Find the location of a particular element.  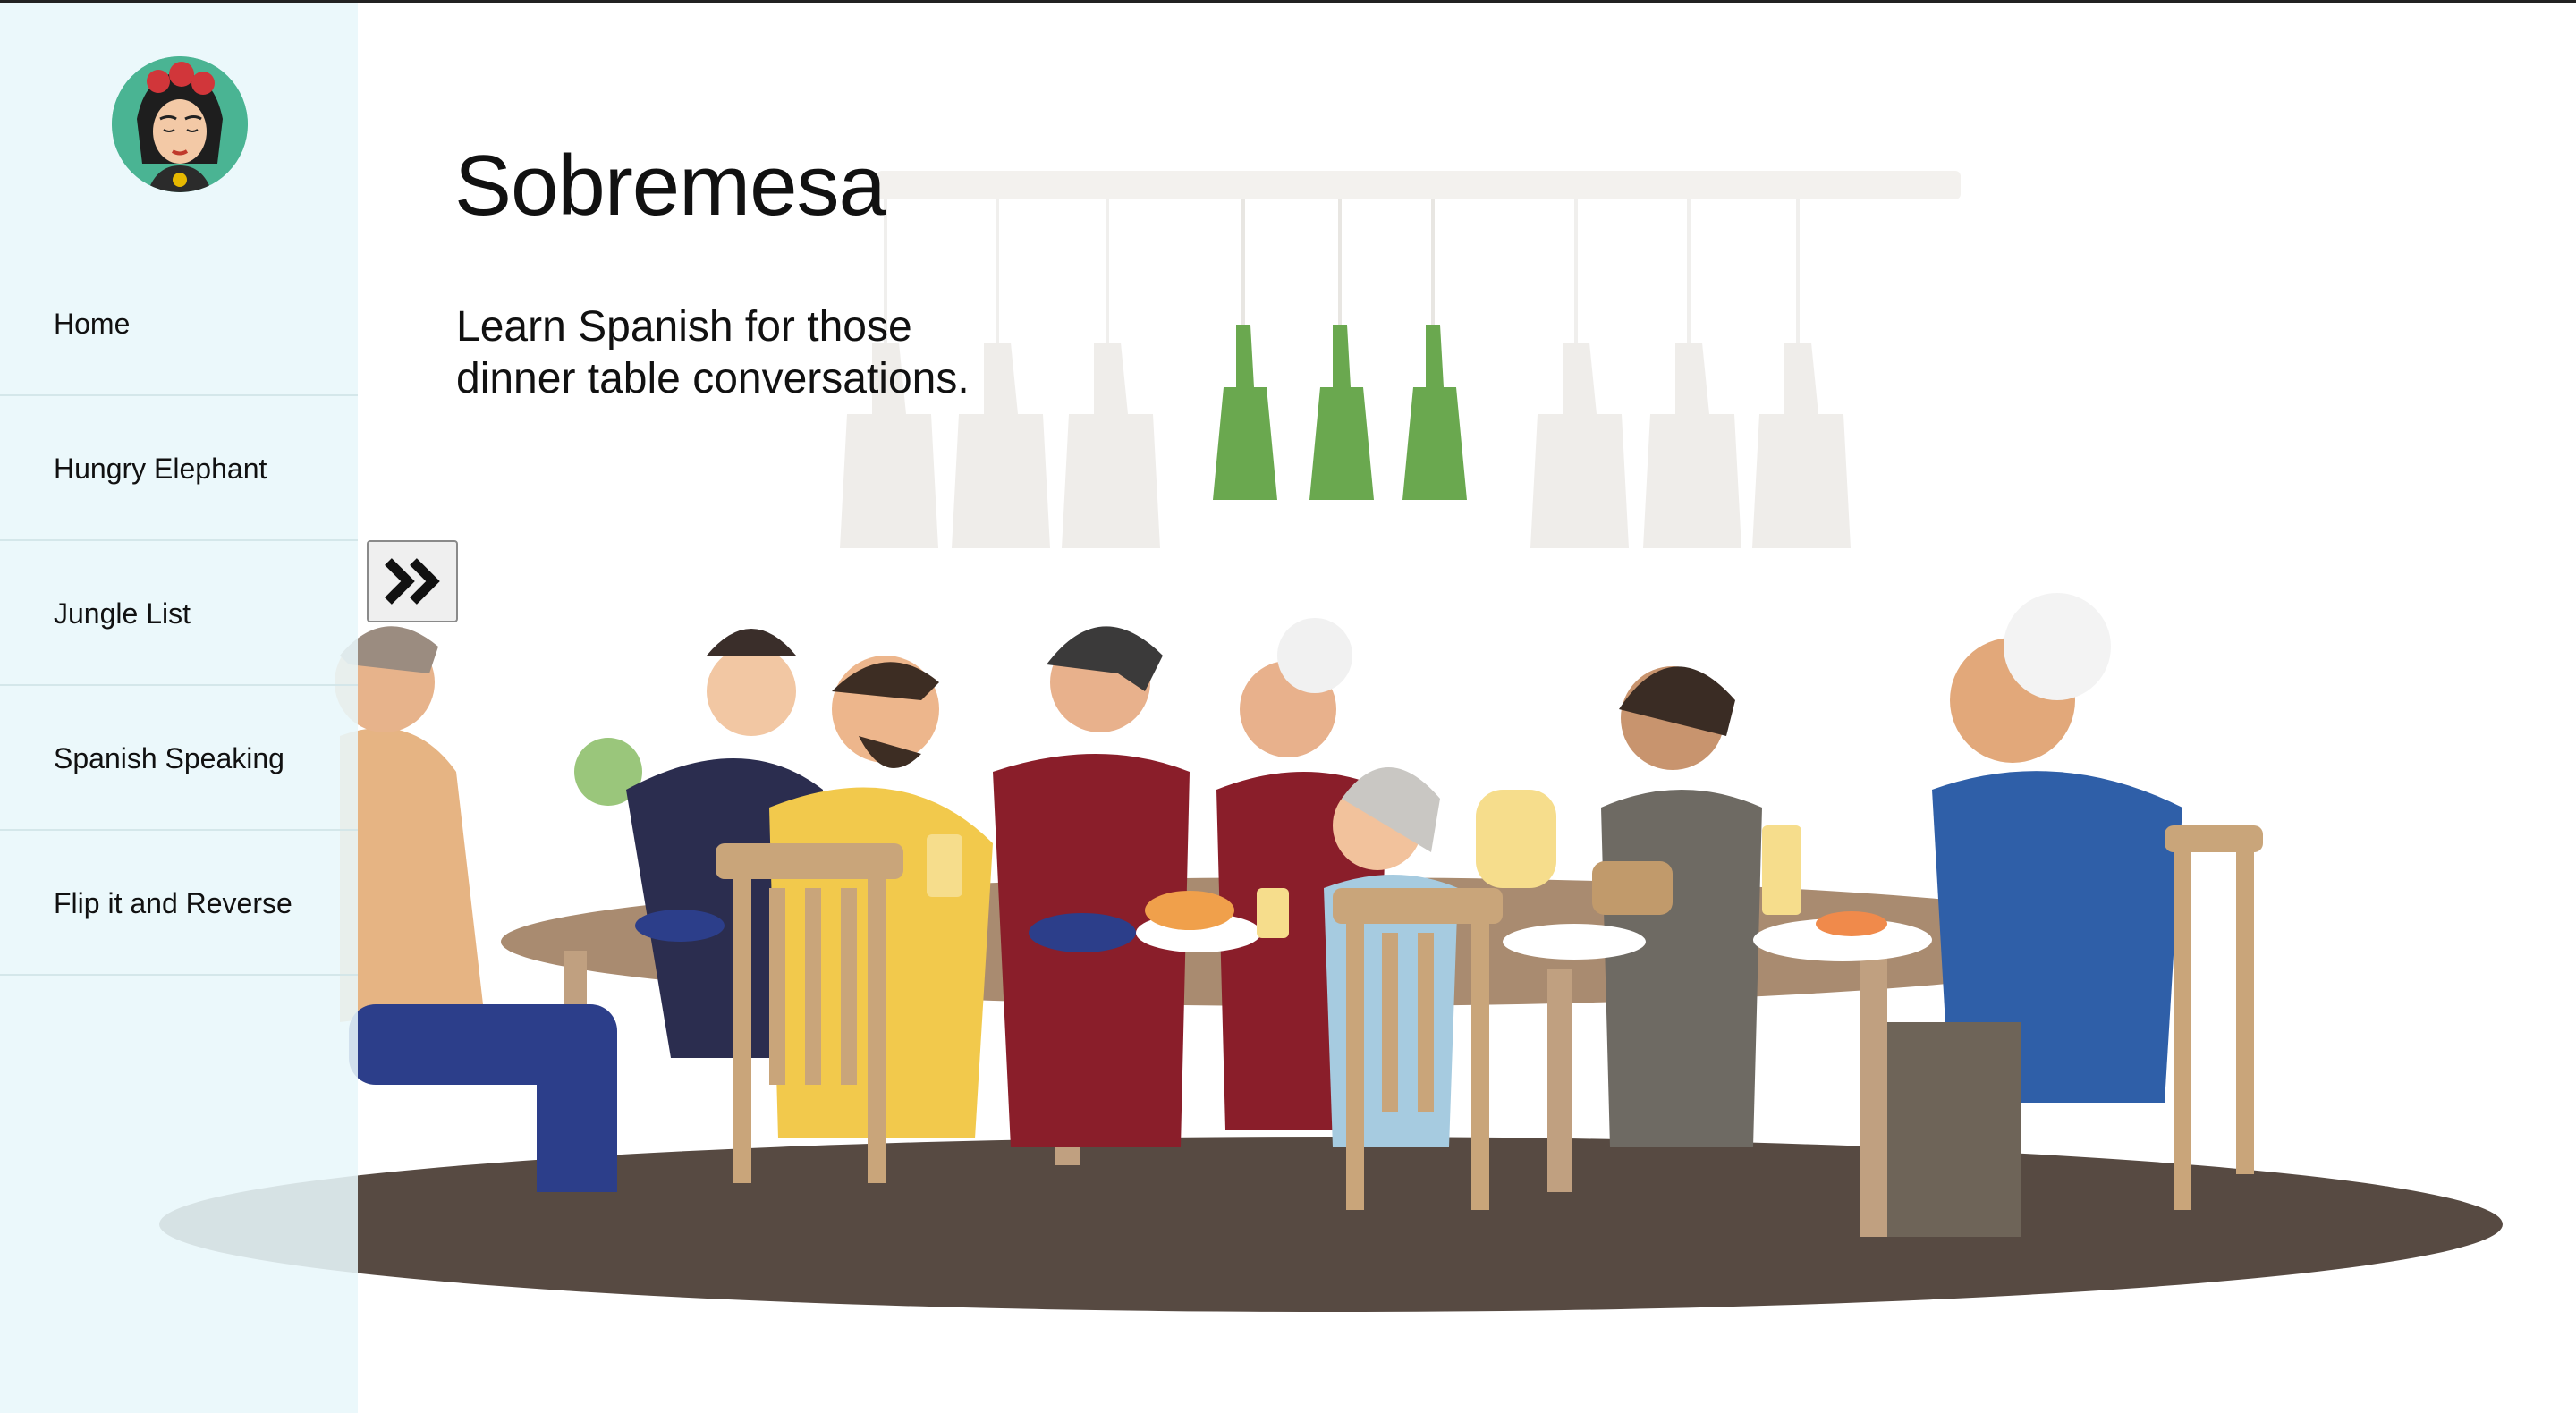

avatar is located at coordinates (180, 124).